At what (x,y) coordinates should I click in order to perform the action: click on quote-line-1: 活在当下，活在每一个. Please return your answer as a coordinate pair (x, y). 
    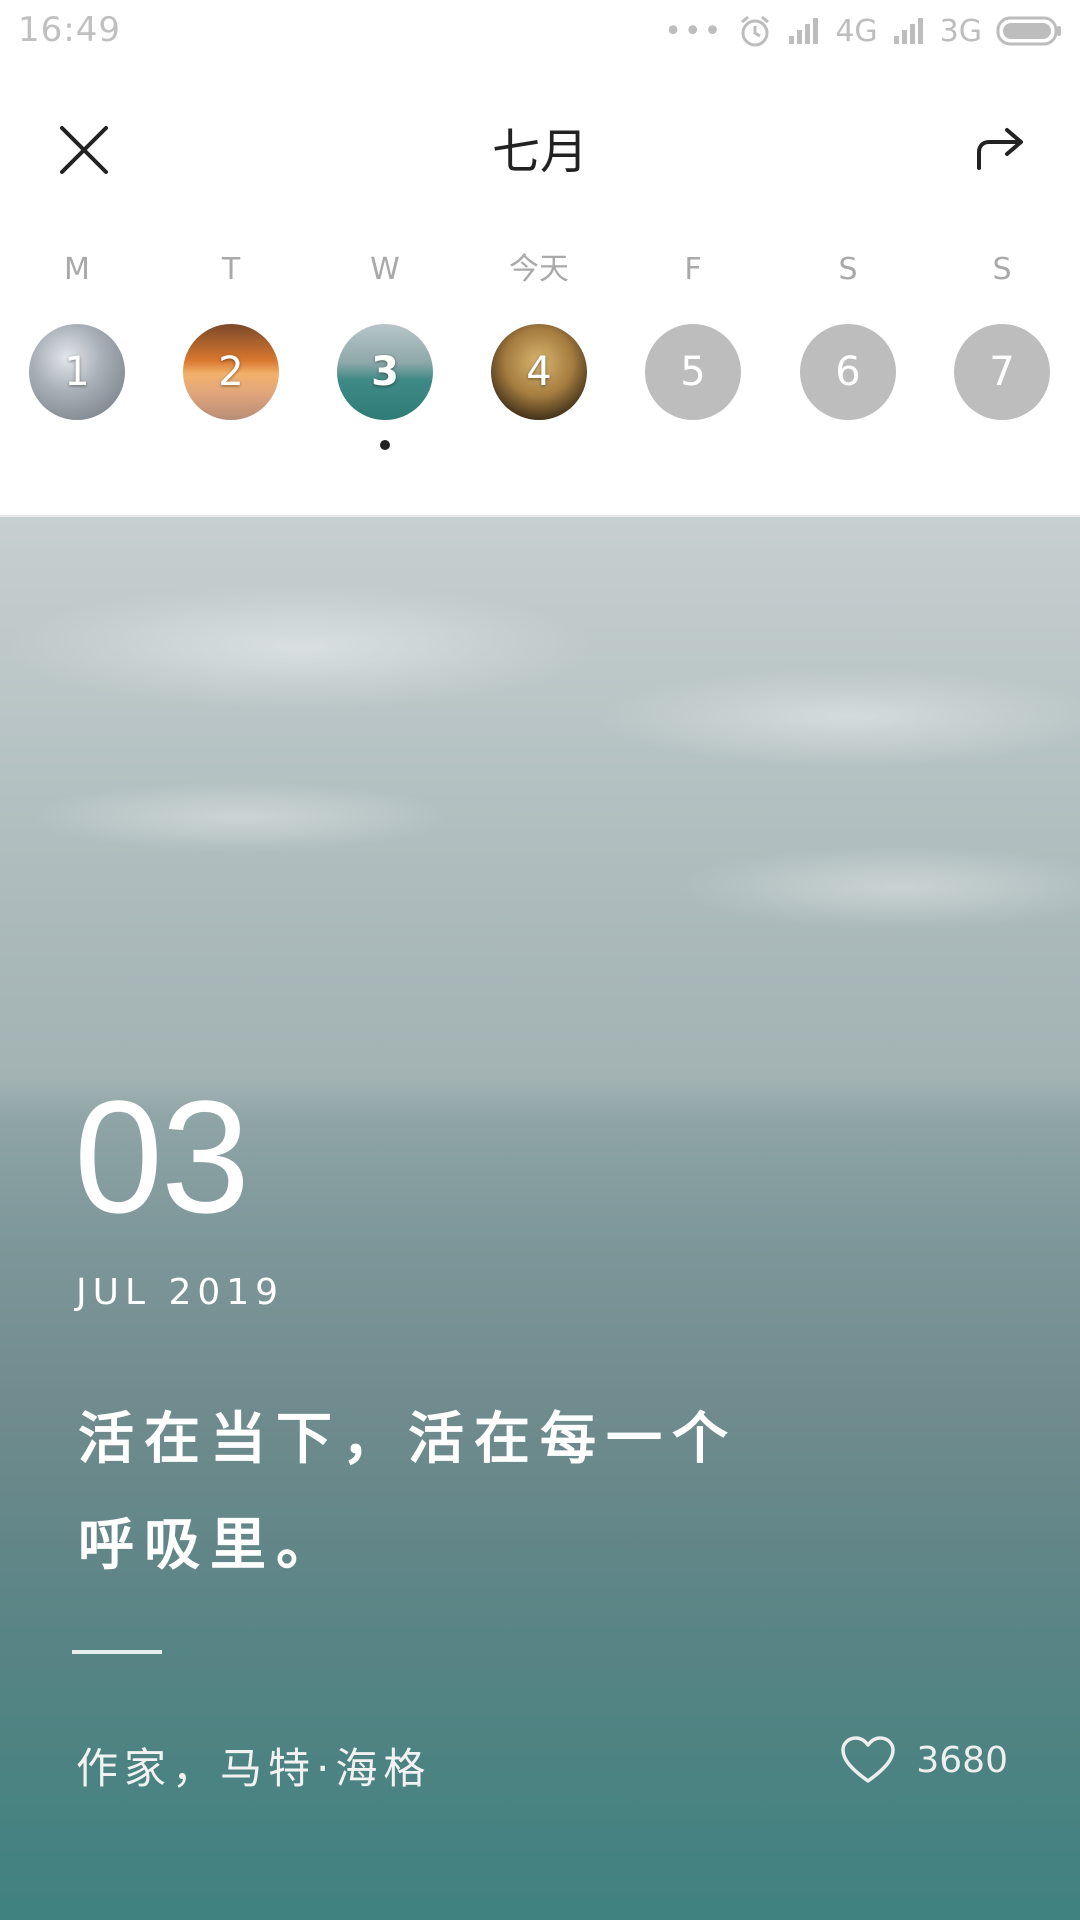
    Looking at the image, I should click on (408, 1439).